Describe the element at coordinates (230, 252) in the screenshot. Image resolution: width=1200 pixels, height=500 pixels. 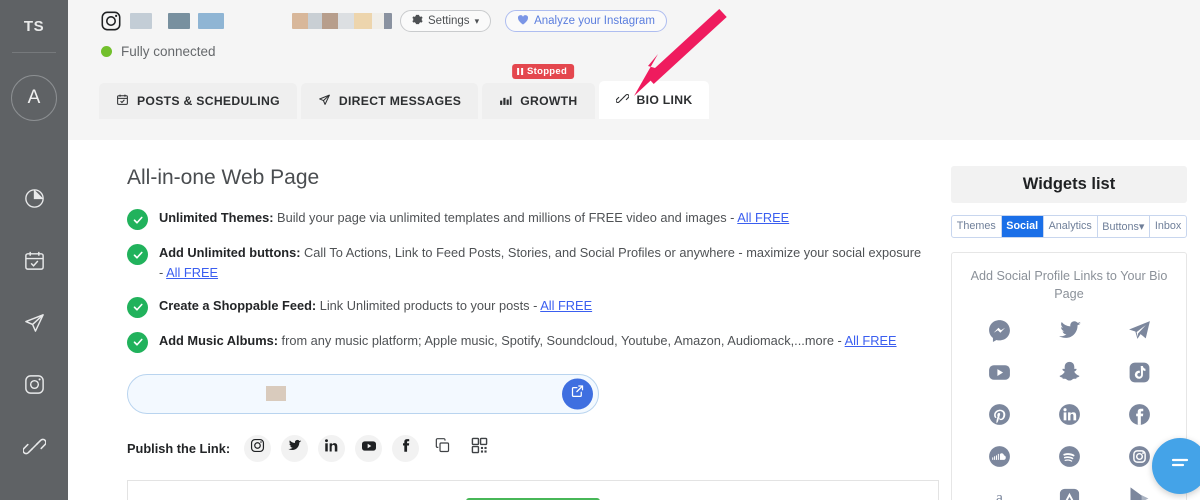
I see `feature-bold: Add Unlimited buttons:` at that location.